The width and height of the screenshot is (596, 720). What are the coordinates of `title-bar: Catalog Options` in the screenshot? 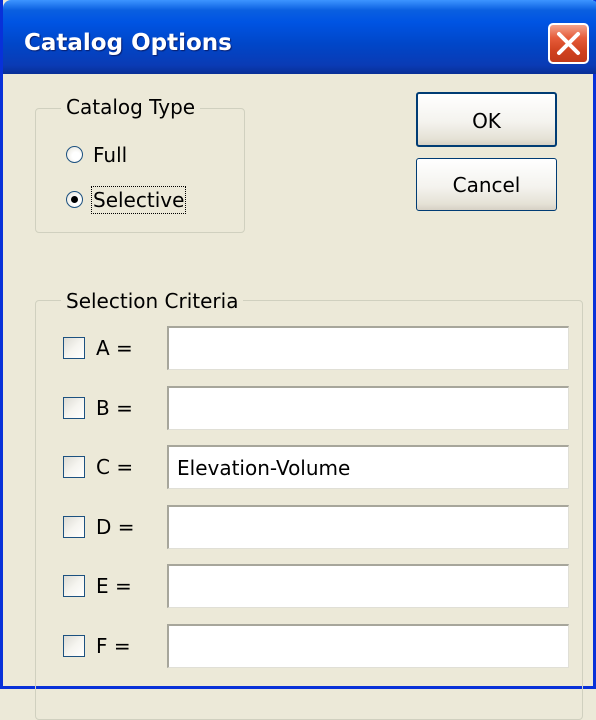 It's located at (299, 37).